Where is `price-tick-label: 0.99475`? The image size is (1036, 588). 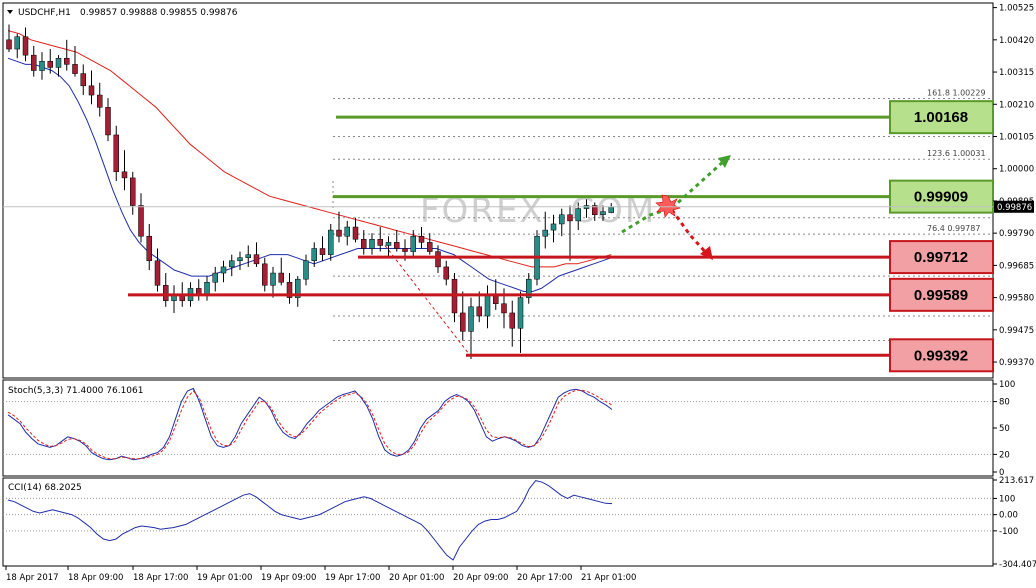
price-tick-label: 0.99475 is located at coordinates (1016, 331).